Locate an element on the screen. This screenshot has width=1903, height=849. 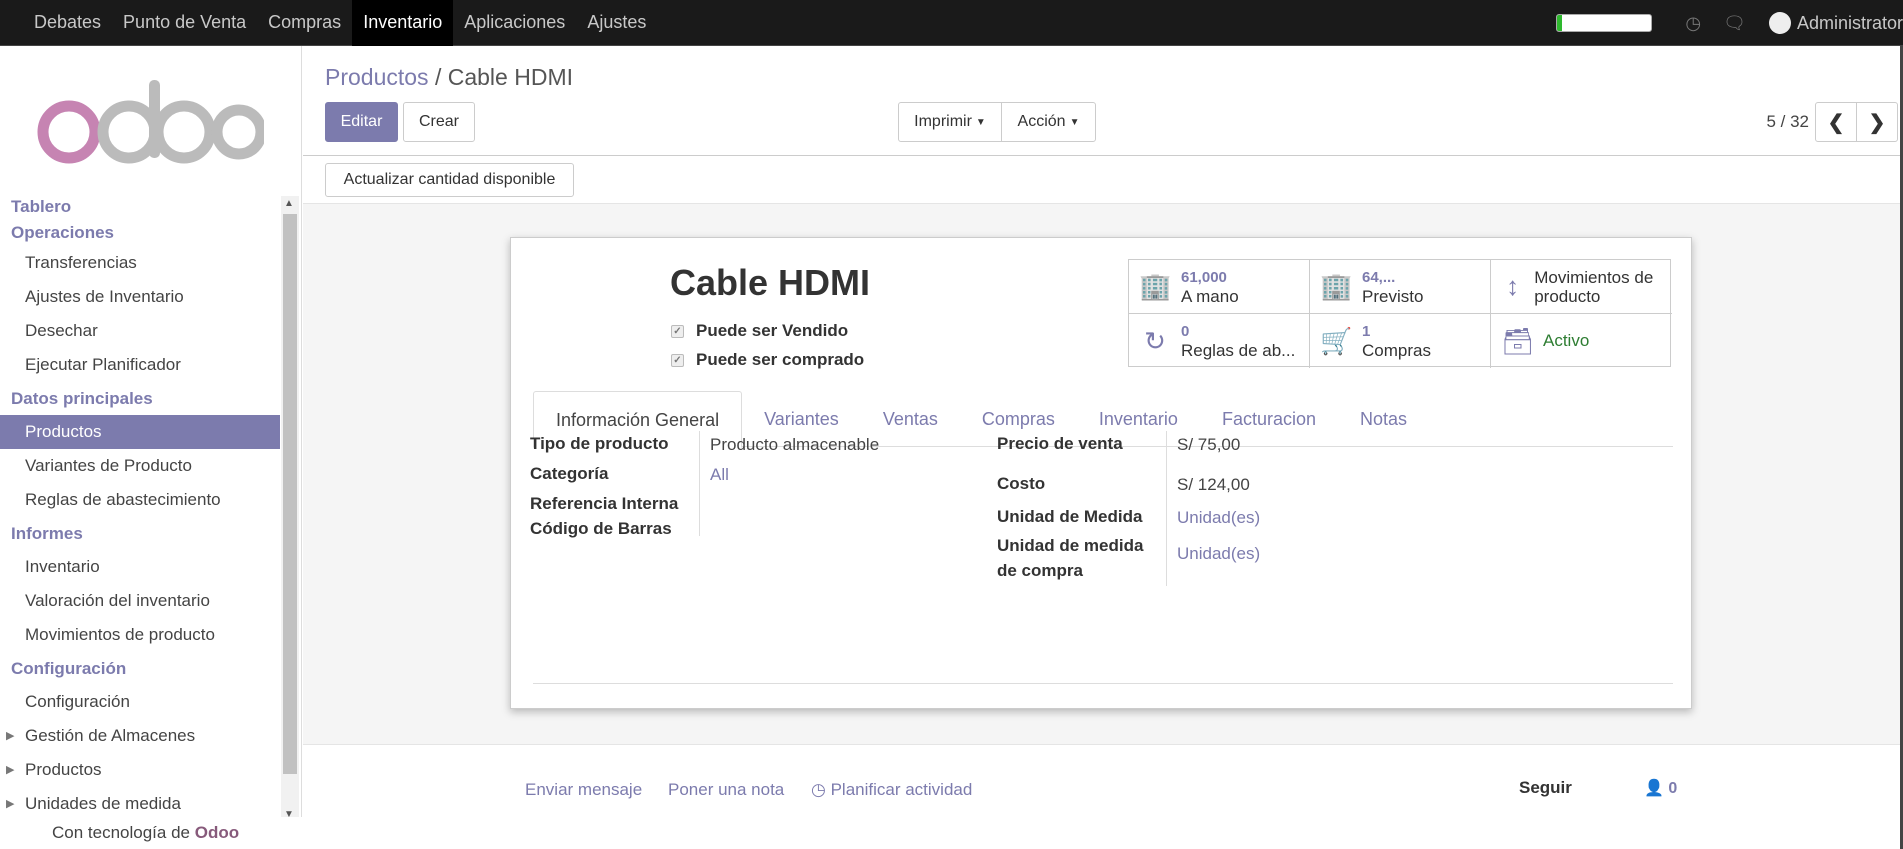
powered-by-brand: Odoo is located at coordinates (217, 832).